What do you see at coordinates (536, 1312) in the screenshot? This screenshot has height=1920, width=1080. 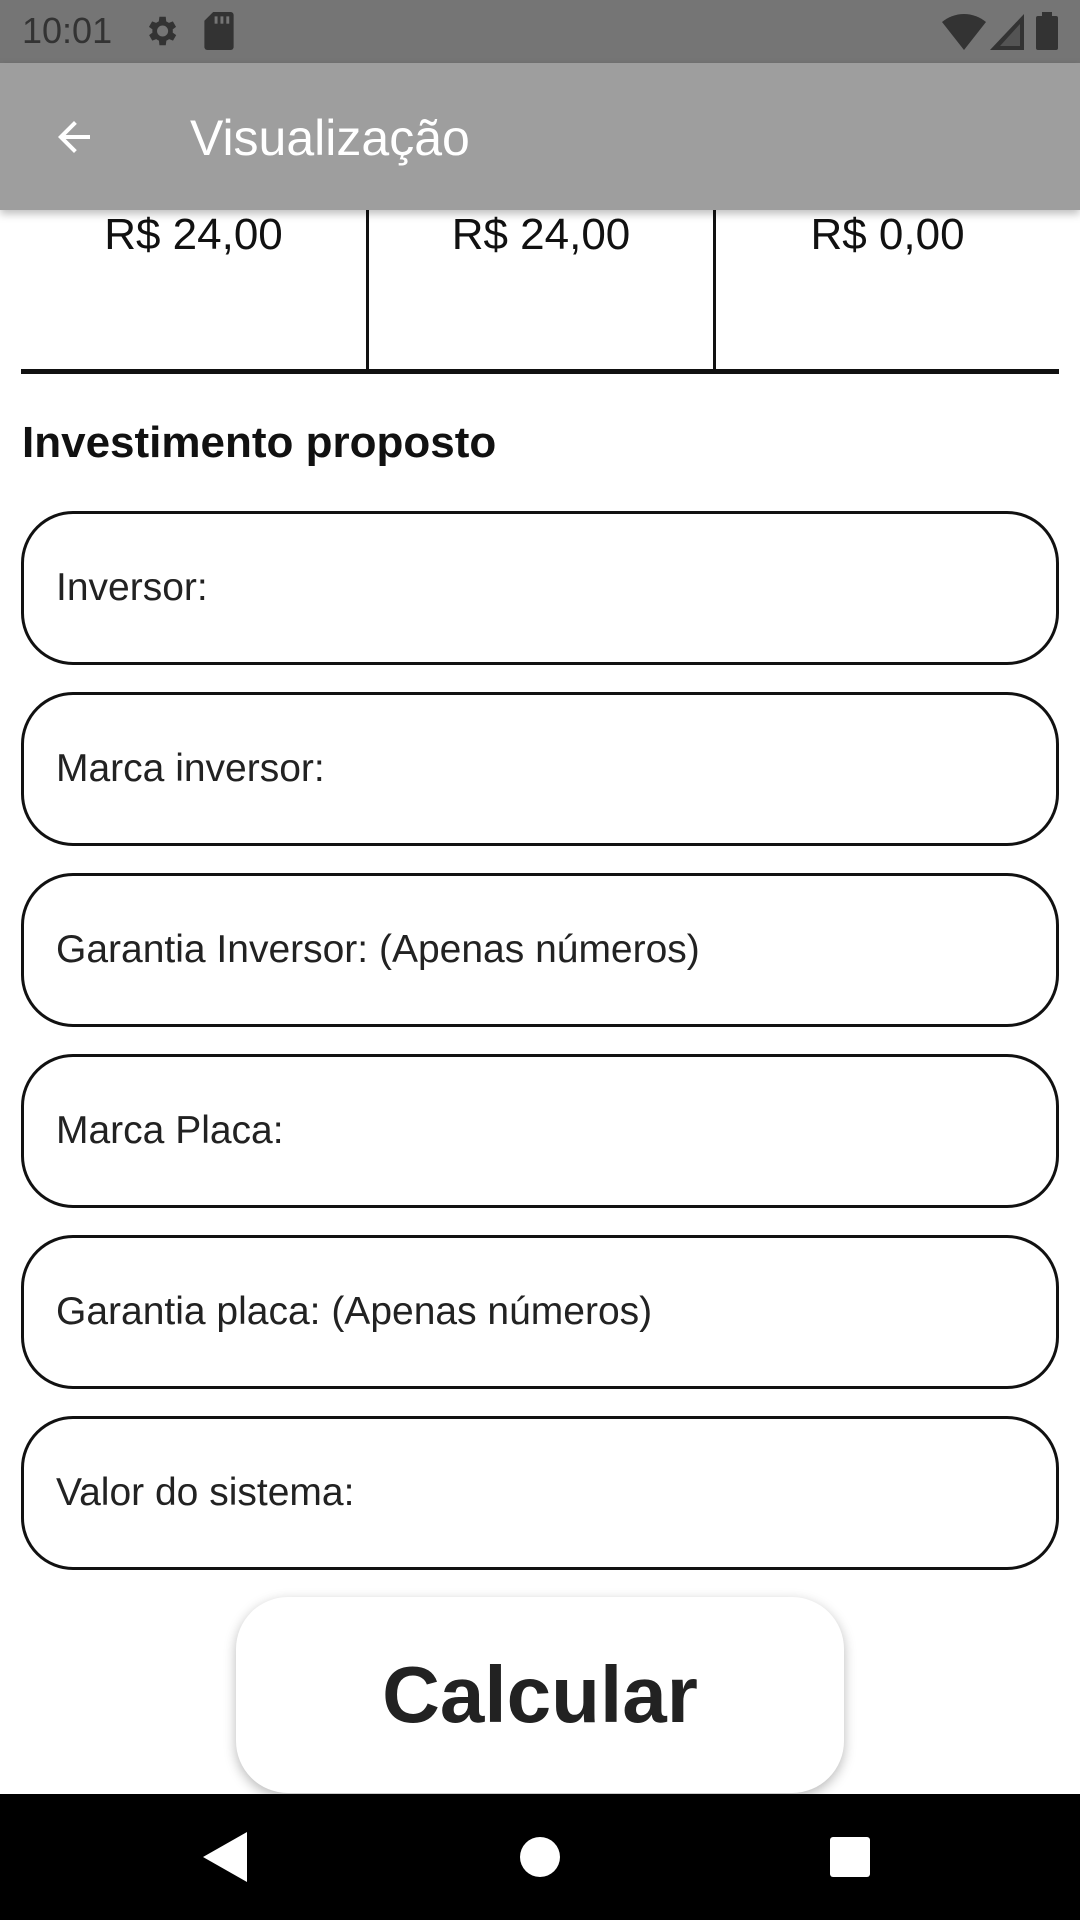 I see `panel-warranty-input` at bounding box center [536, 1312].